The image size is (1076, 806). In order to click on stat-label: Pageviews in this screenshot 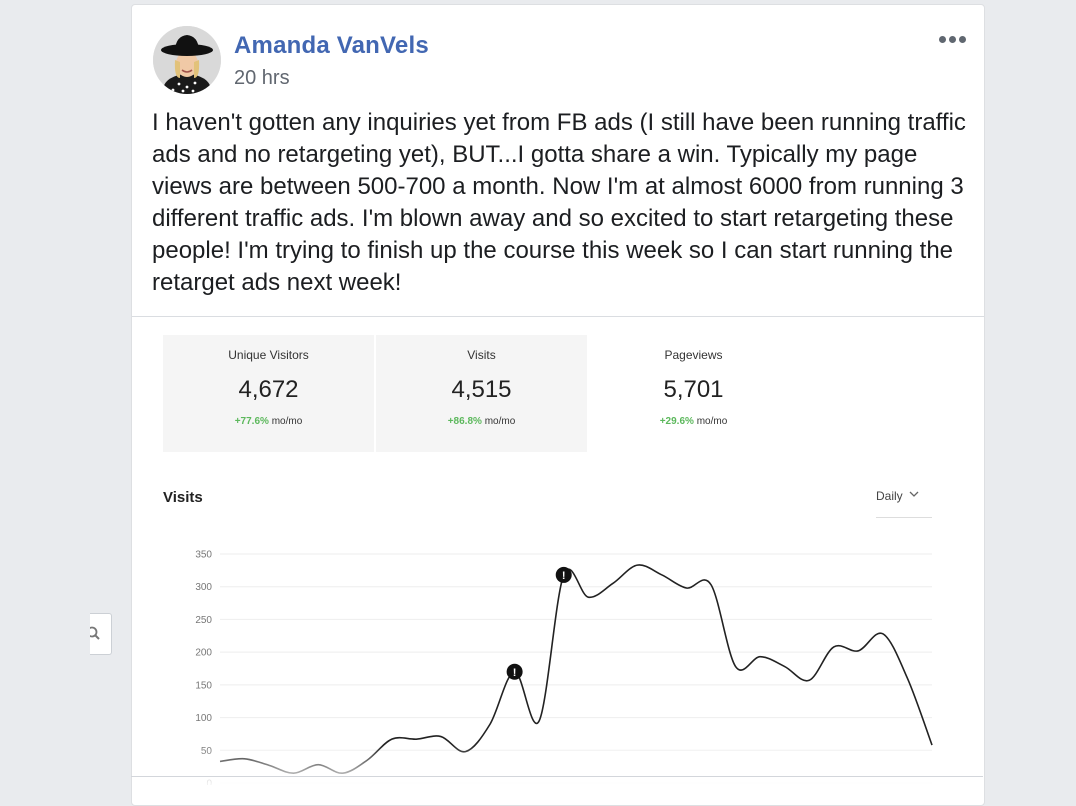, I will do `click(693, 355)`.